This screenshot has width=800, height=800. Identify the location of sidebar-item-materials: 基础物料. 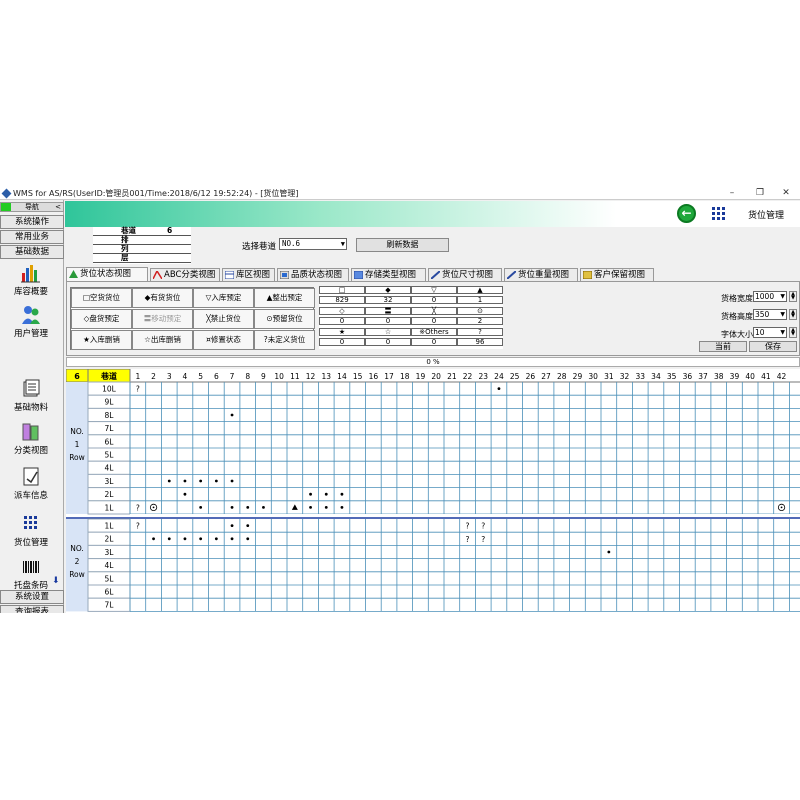
(31, 396).